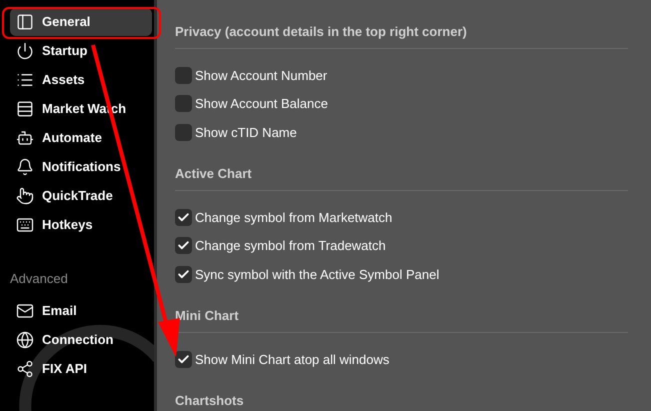 This screenshot has height=411, width=651. What do you see at coordinates (25, 196) in the screenshot?
I see `hand-pointer-icon` at bounding box center [25, 196].